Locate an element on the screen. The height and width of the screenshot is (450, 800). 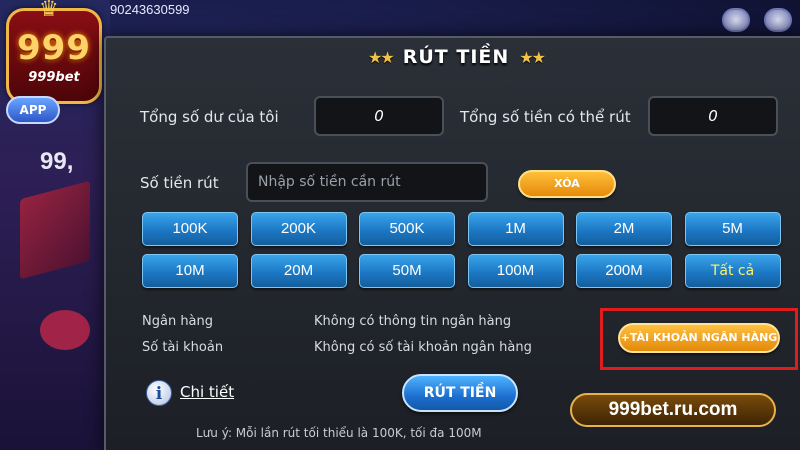
amount-button-2m: 2M is located at coordinates (624, 229).